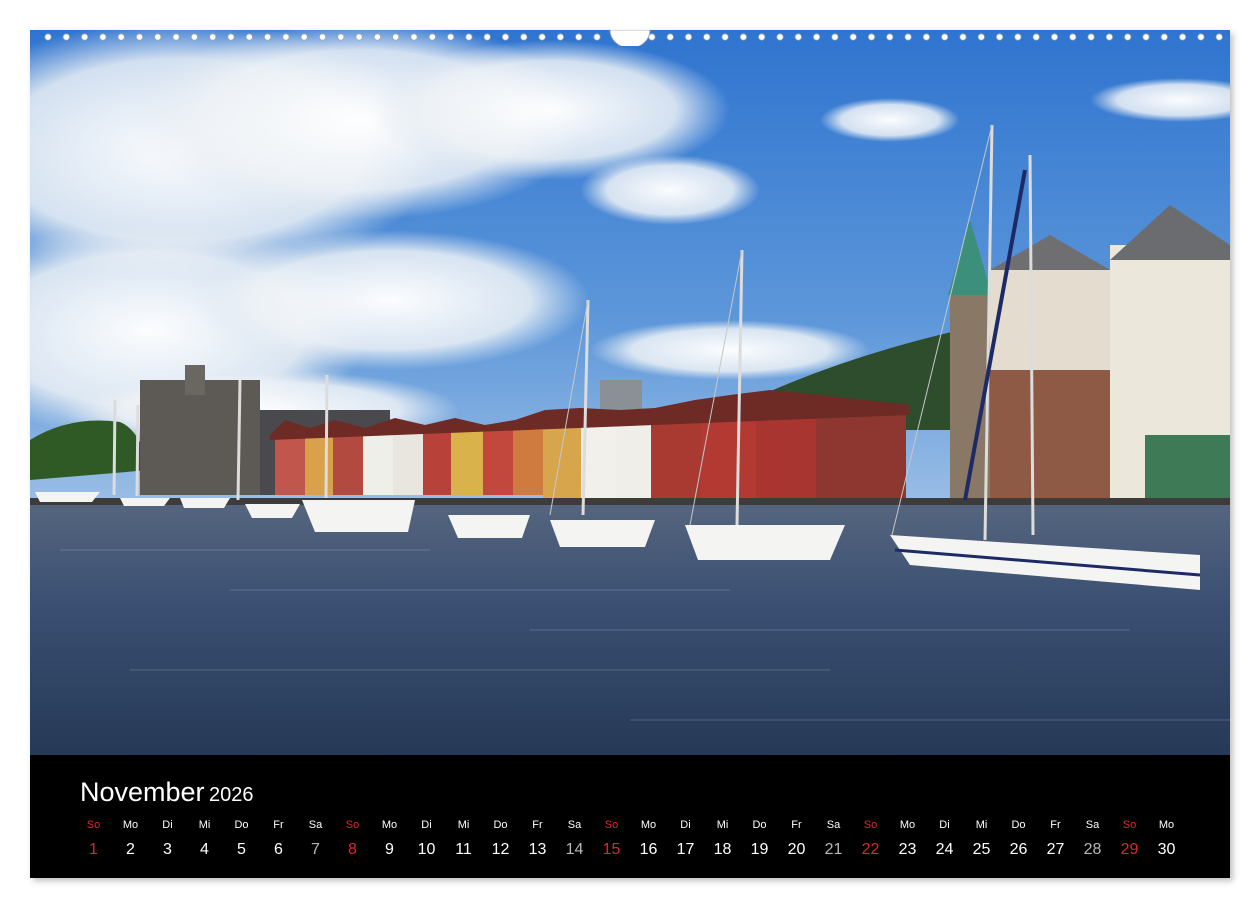  I want to click on day-number: 5, so click(241, 849).